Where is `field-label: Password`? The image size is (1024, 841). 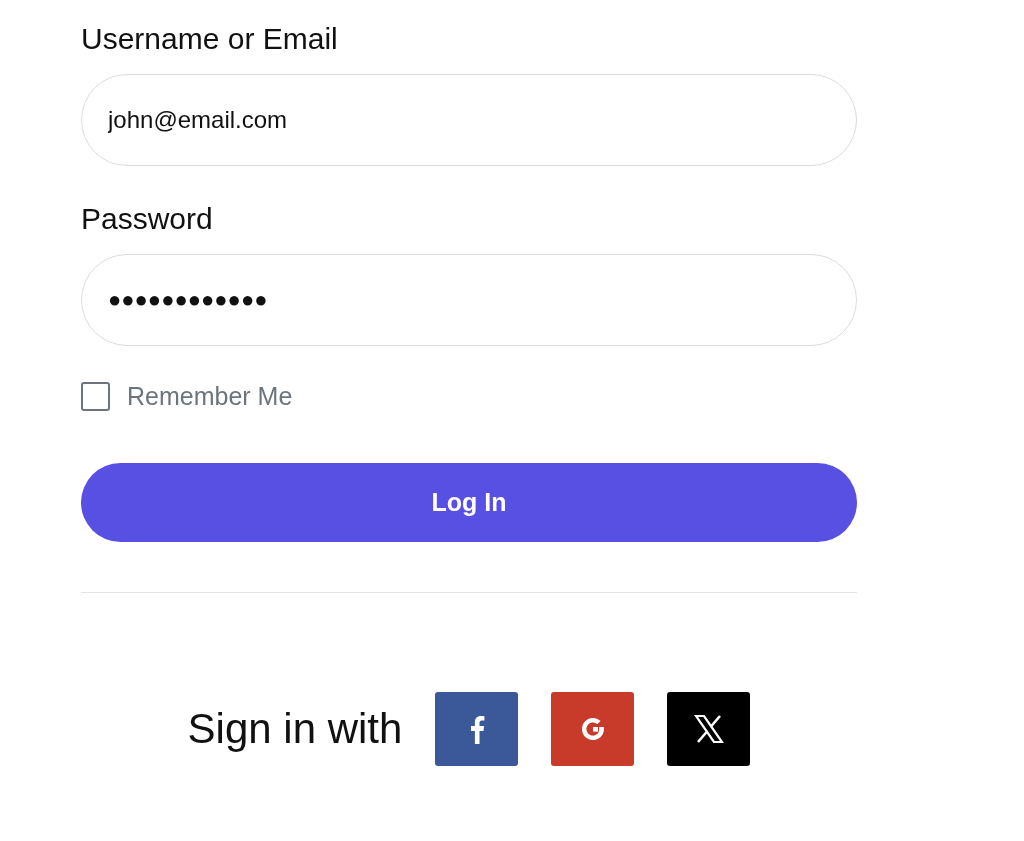
field-label: Password is located at coordinates (147, 219).